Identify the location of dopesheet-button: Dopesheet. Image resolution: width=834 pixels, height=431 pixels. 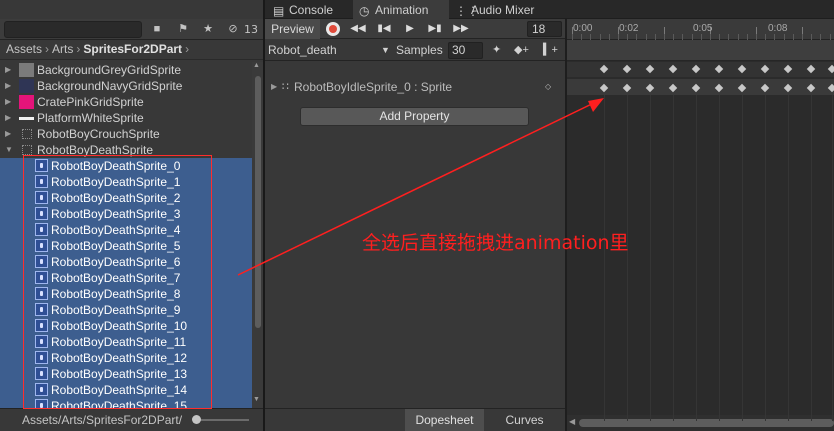
(444, 420).